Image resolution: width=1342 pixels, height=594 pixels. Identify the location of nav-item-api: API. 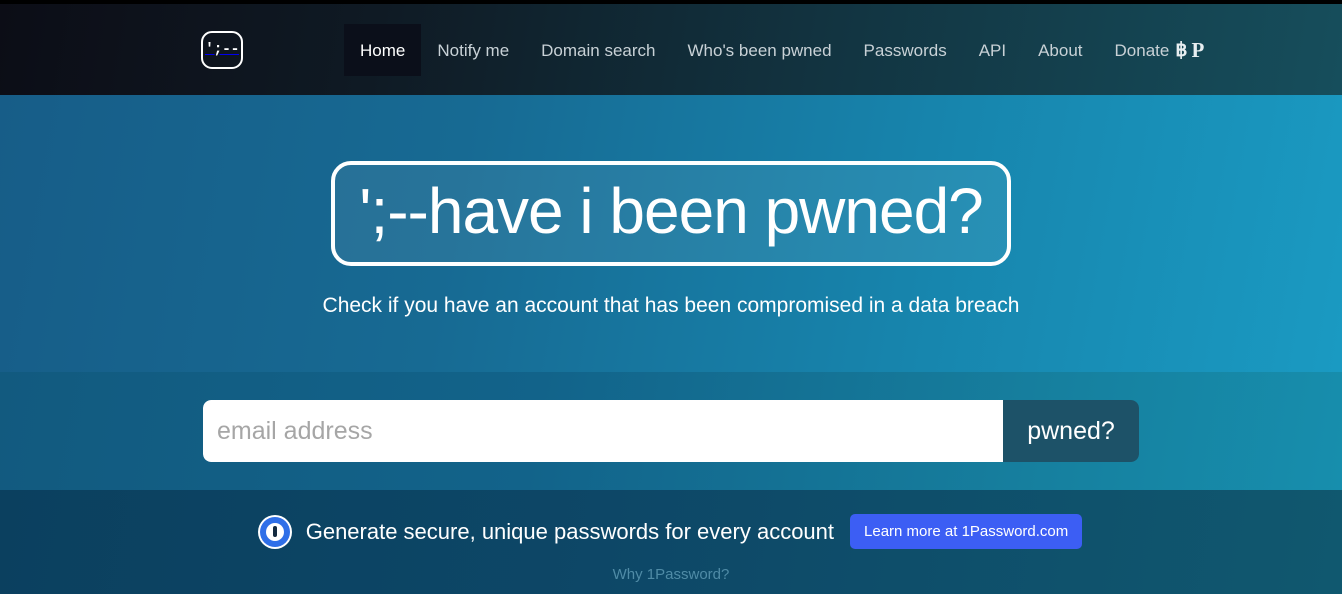
(992, 50).